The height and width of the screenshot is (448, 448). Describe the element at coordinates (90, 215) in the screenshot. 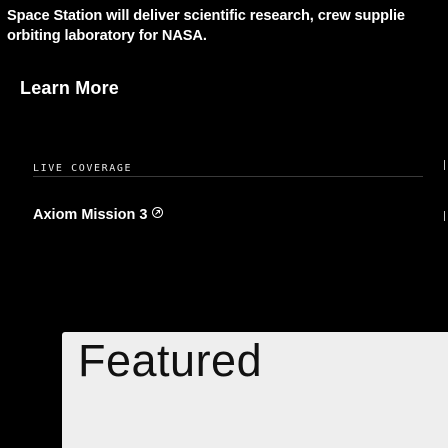

I see `axiom-mission-label: Axiom Mission 3` at that location.